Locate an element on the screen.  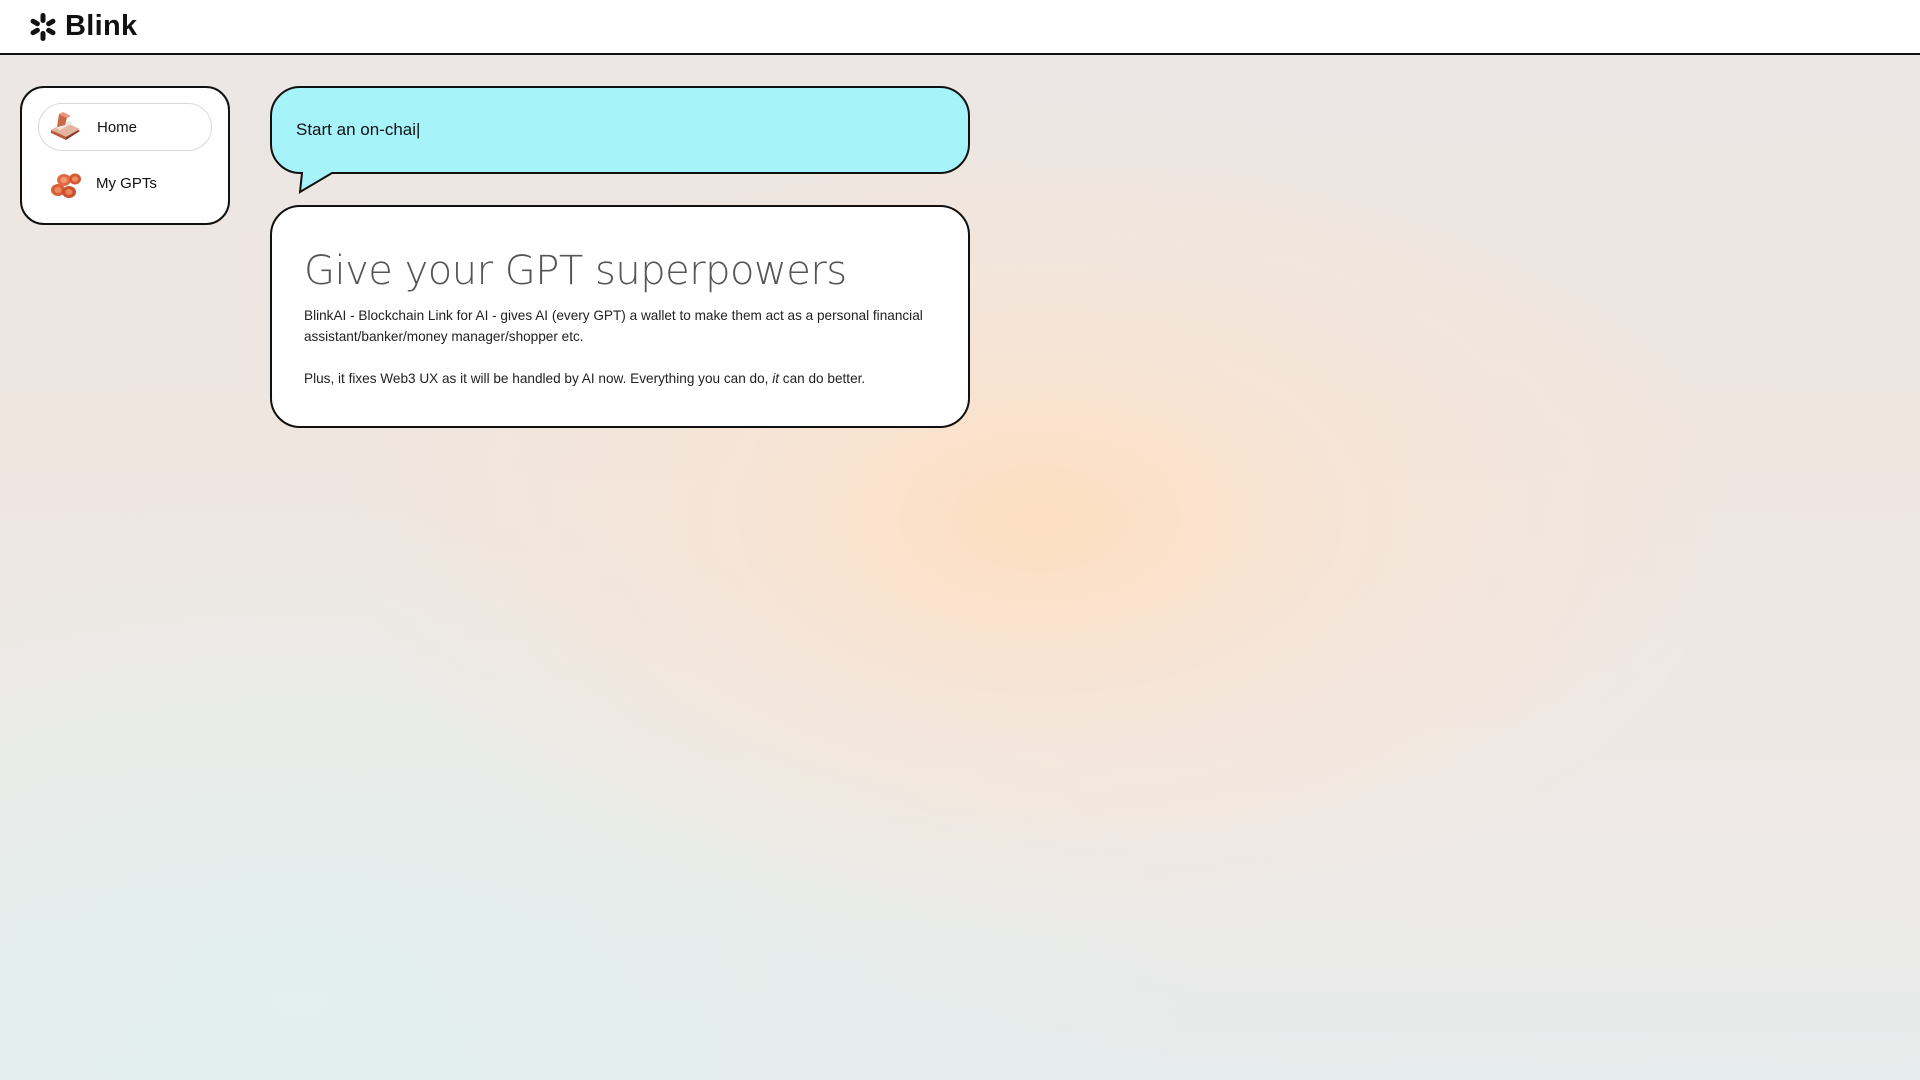
prompt-input is located at coordinates (616, 130).